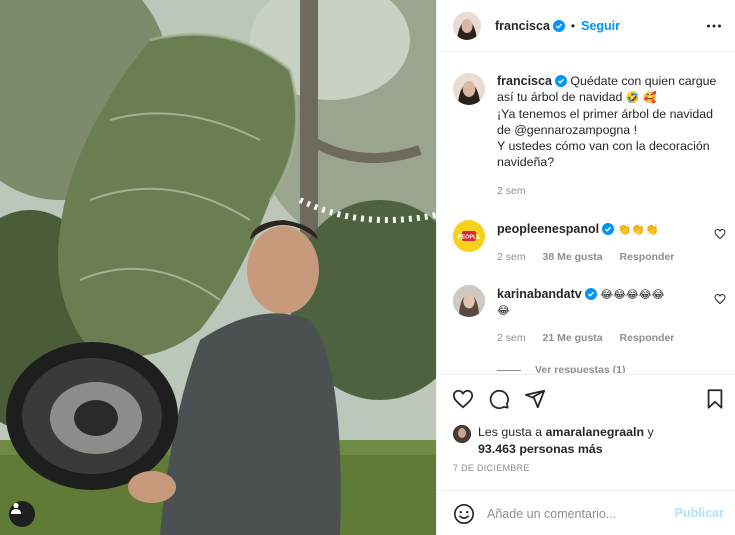  Describe the element at coordinates (560, 97) in the screenshot. I see `caption-line: así tu árbol de navidad` at that location.